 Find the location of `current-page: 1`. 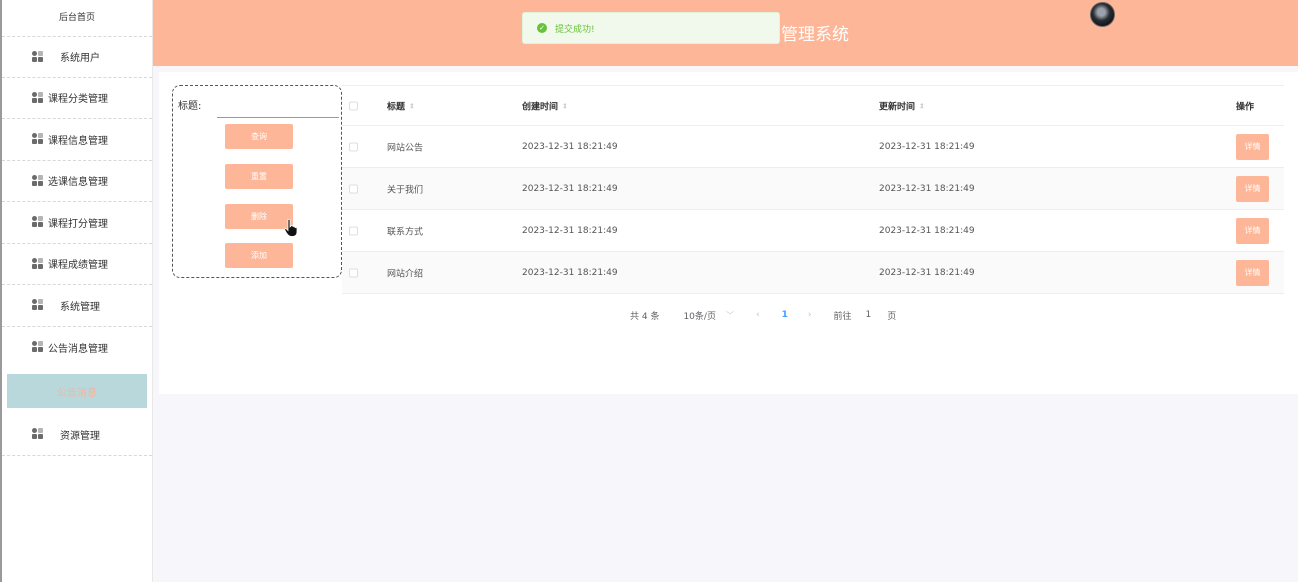

current-page: 1 is located at coordinates (785, 315).